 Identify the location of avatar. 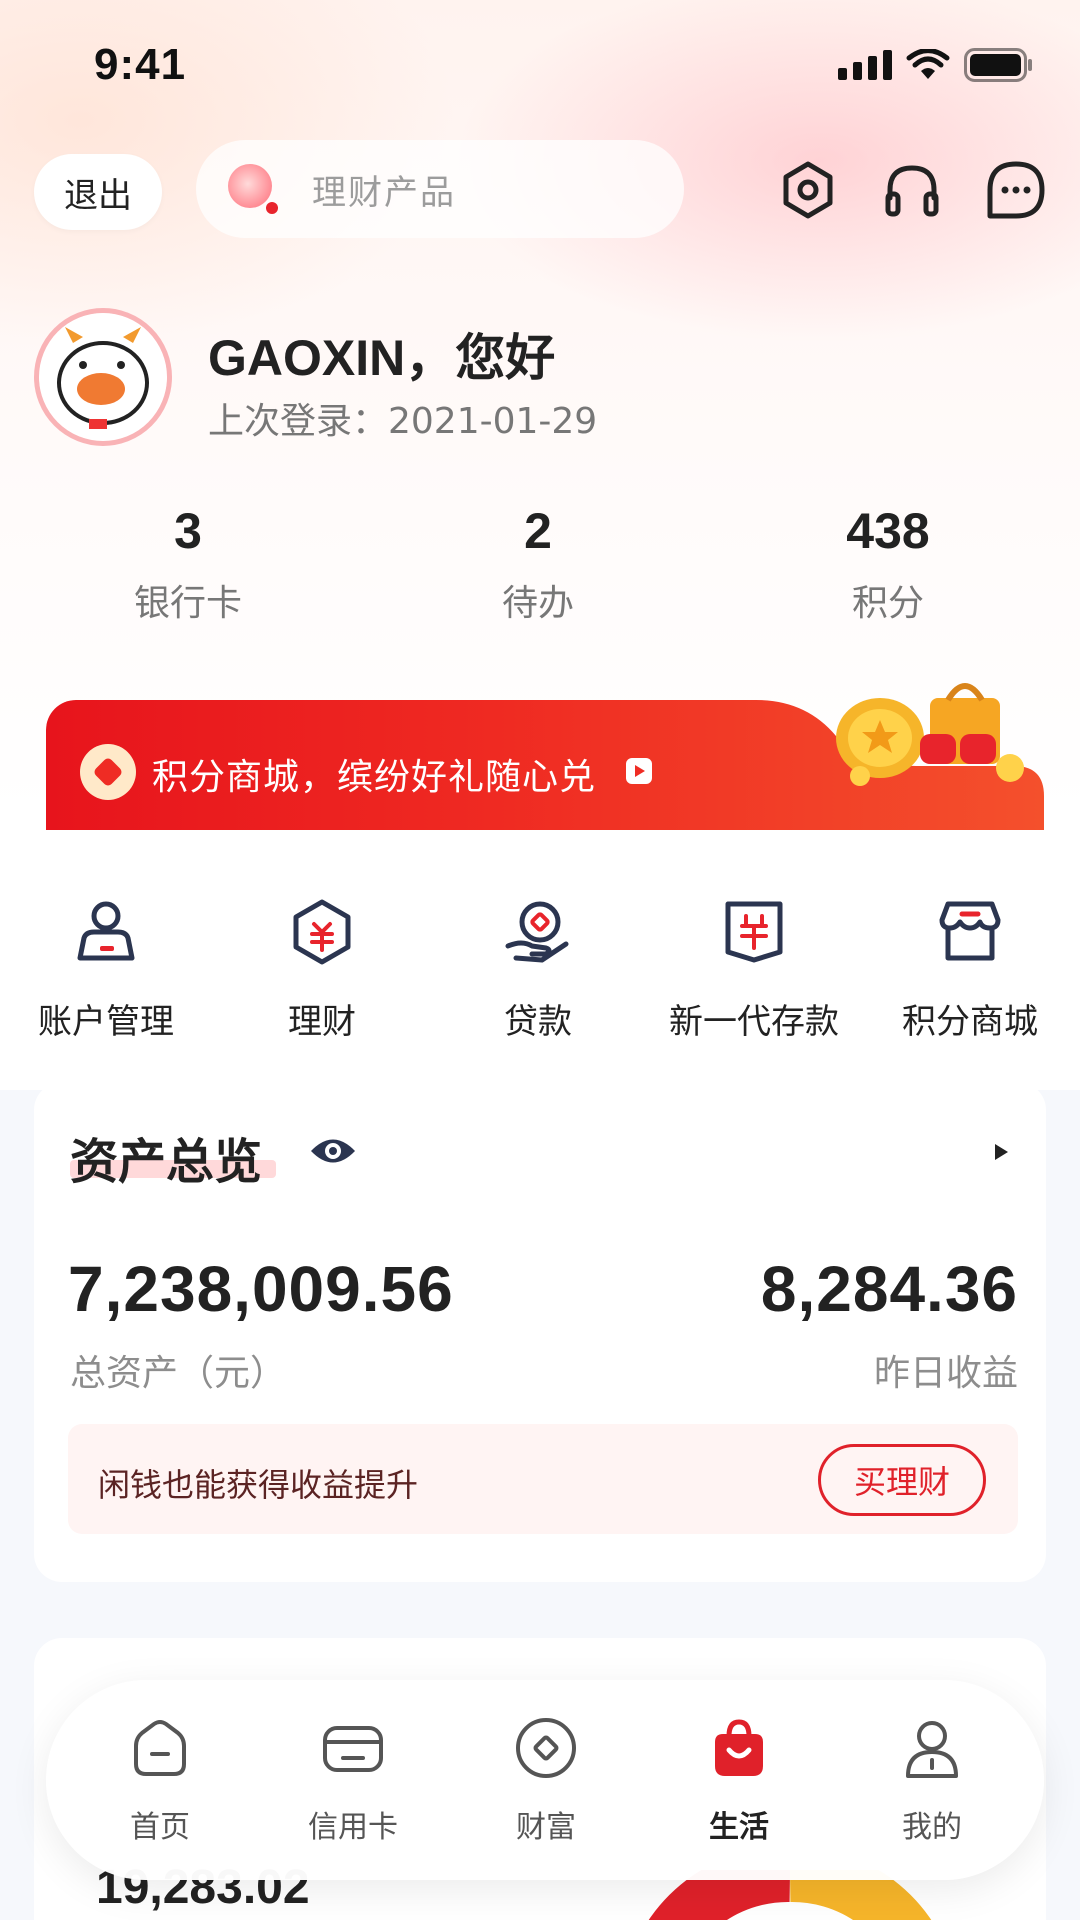
(103, 377).